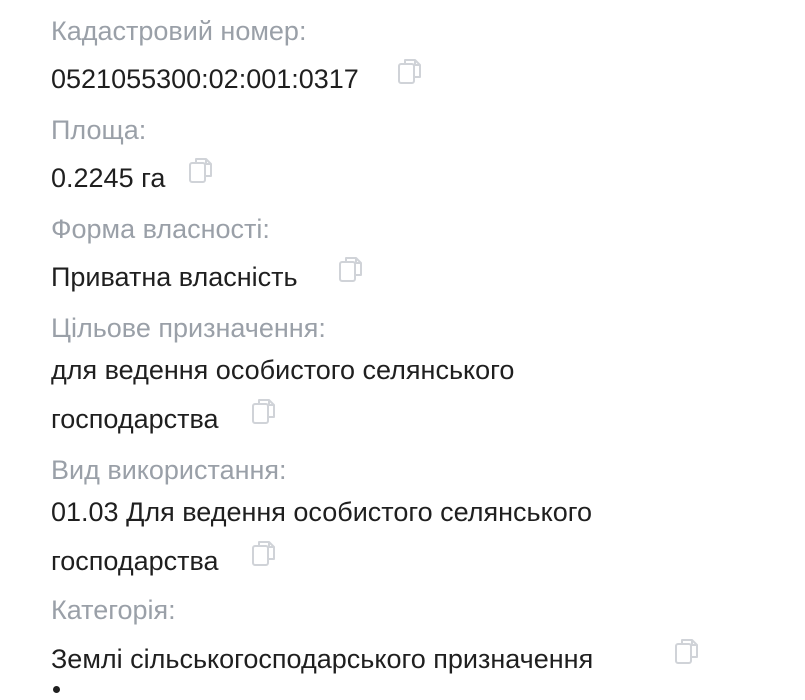 The width and height of the screenshot is (805, 700). What do you see at coordinates (135, 419) in the screenshot?
I see `purpose-value-line2: господарства` at bounding box center [135, 419].